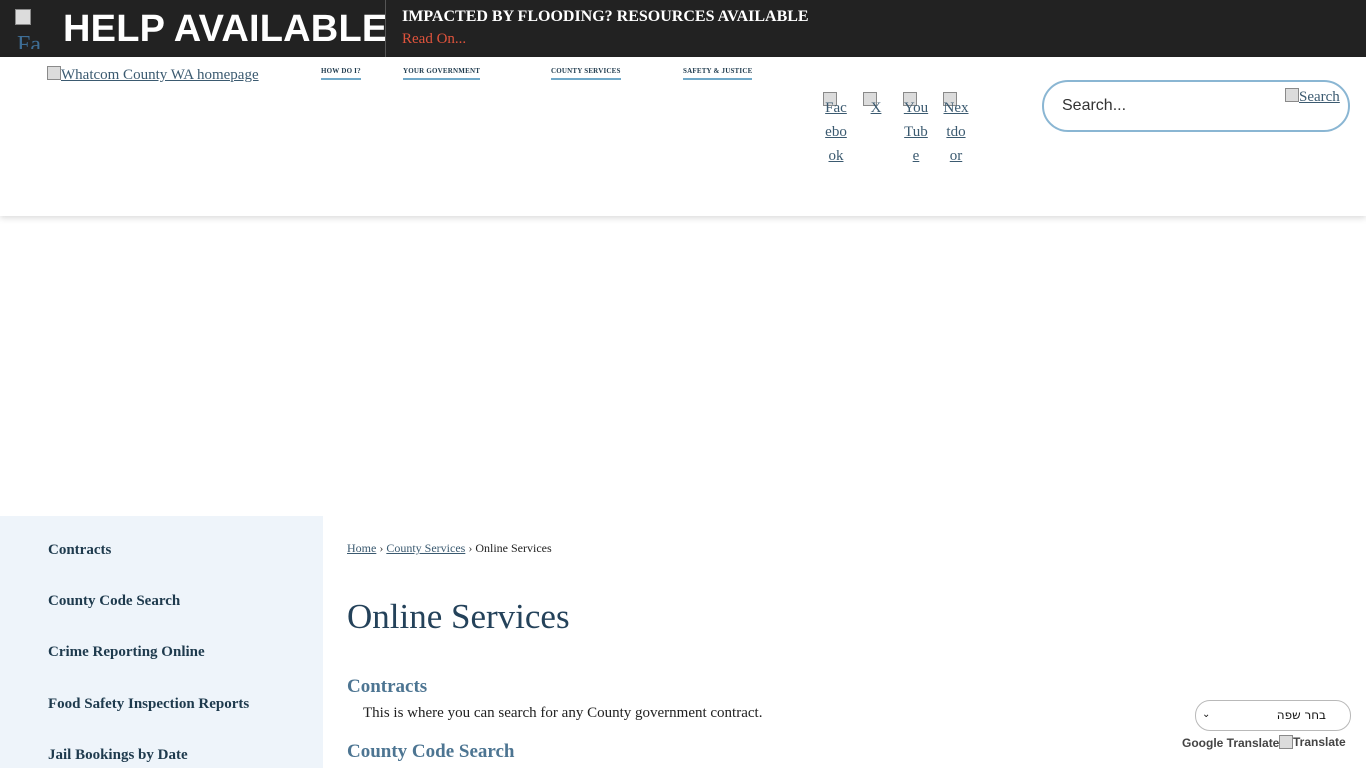 Image resolution: width=1366 pixels, height=768 pixels. I want to click on facebook-label: Facebook, so click(836, 132).